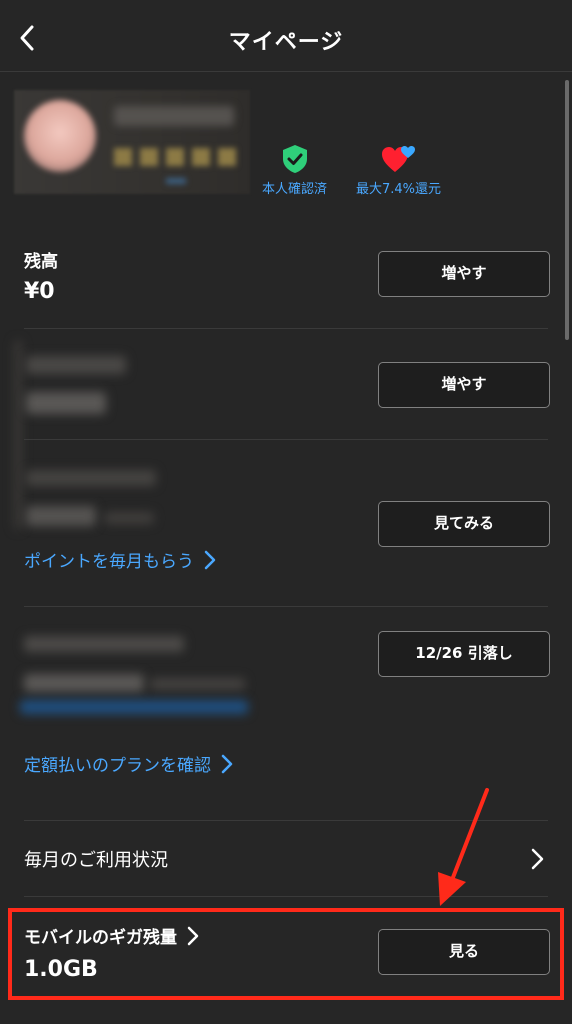 Image resolution: width=572 pixels, height=1024 pixels. What do you see at coordinates (464, 274) in the screenshot?
I see `increase-balance-button: 増やす` at bounding box center [464, 274].